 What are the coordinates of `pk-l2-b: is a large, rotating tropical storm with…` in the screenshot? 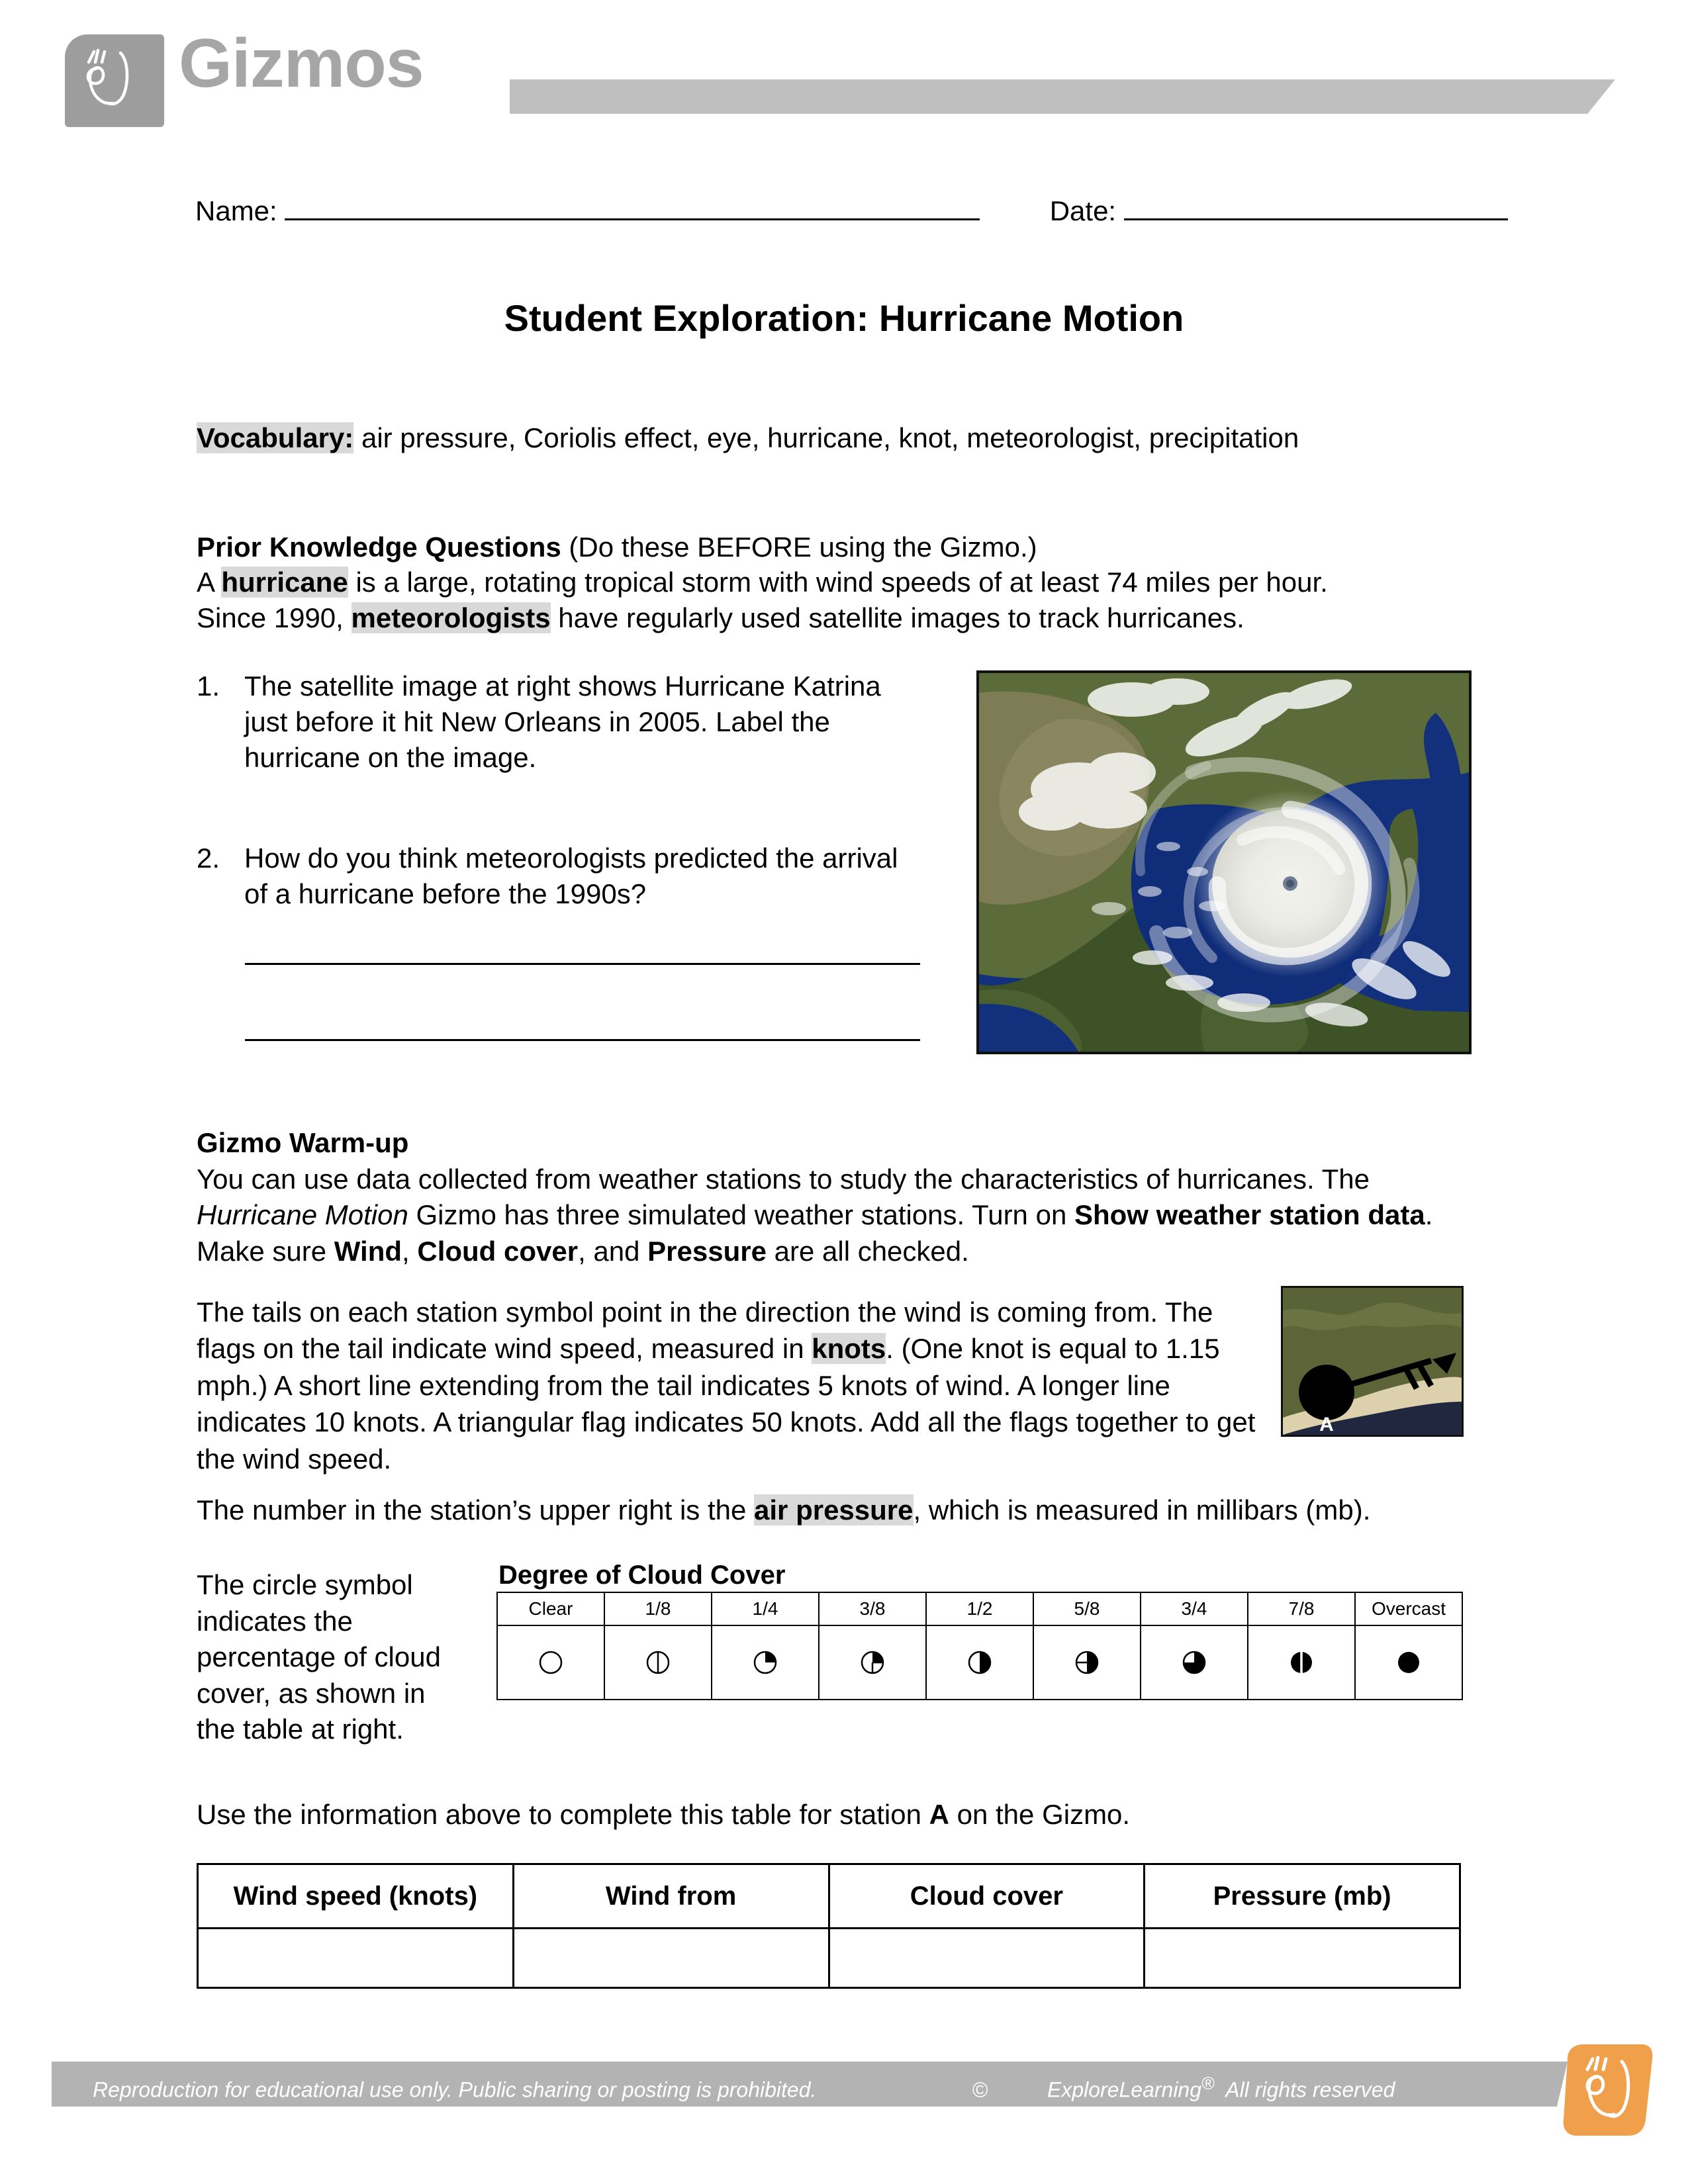 It's located at (838, 582).